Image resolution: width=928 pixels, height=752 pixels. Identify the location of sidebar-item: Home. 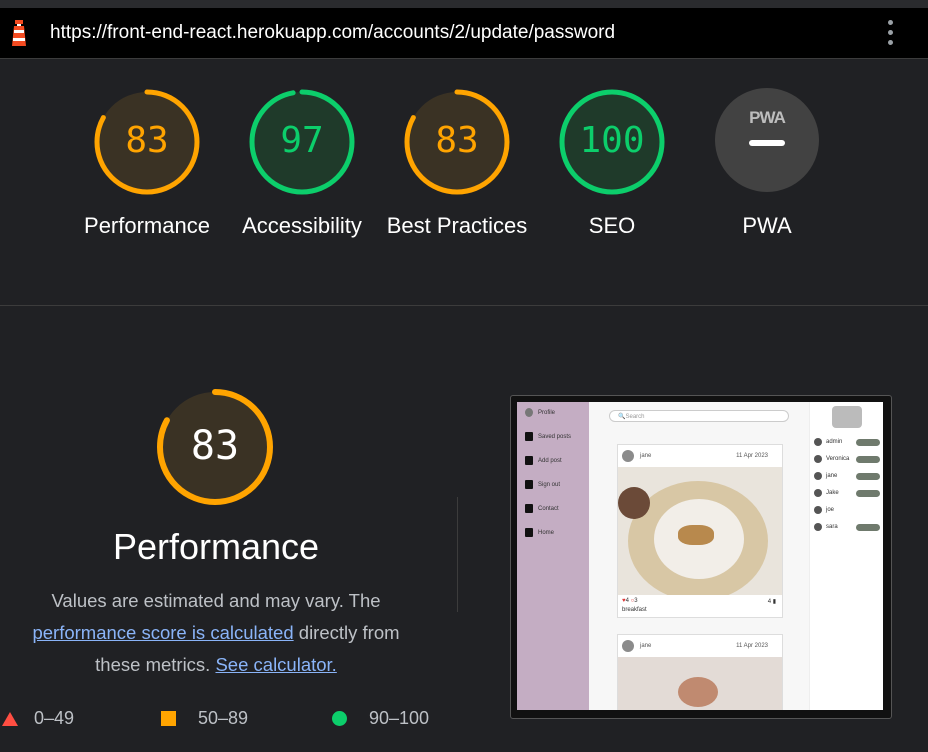
(539, 532).